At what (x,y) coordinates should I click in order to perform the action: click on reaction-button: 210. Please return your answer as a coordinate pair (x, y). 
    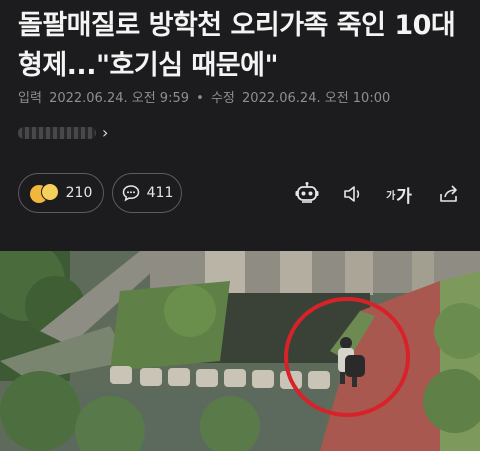
    Looking at the image, I should click on (61, 193).